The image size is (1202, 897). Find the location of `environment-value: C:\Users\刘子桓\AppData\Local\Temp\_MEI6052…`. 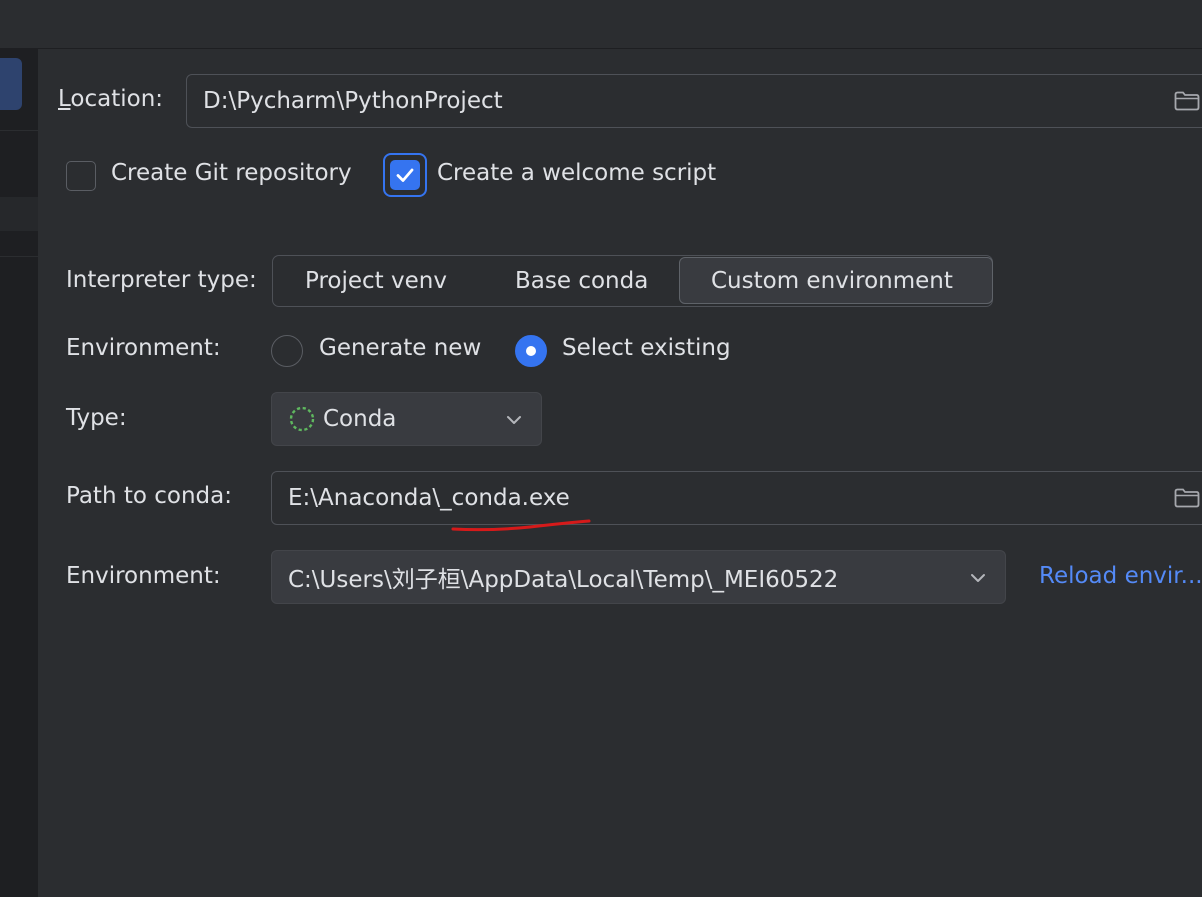

environment-value: C:\Users\刘子桓\AppData\Local\Temp\_MEI6052… is located at coordinates (563, 580).